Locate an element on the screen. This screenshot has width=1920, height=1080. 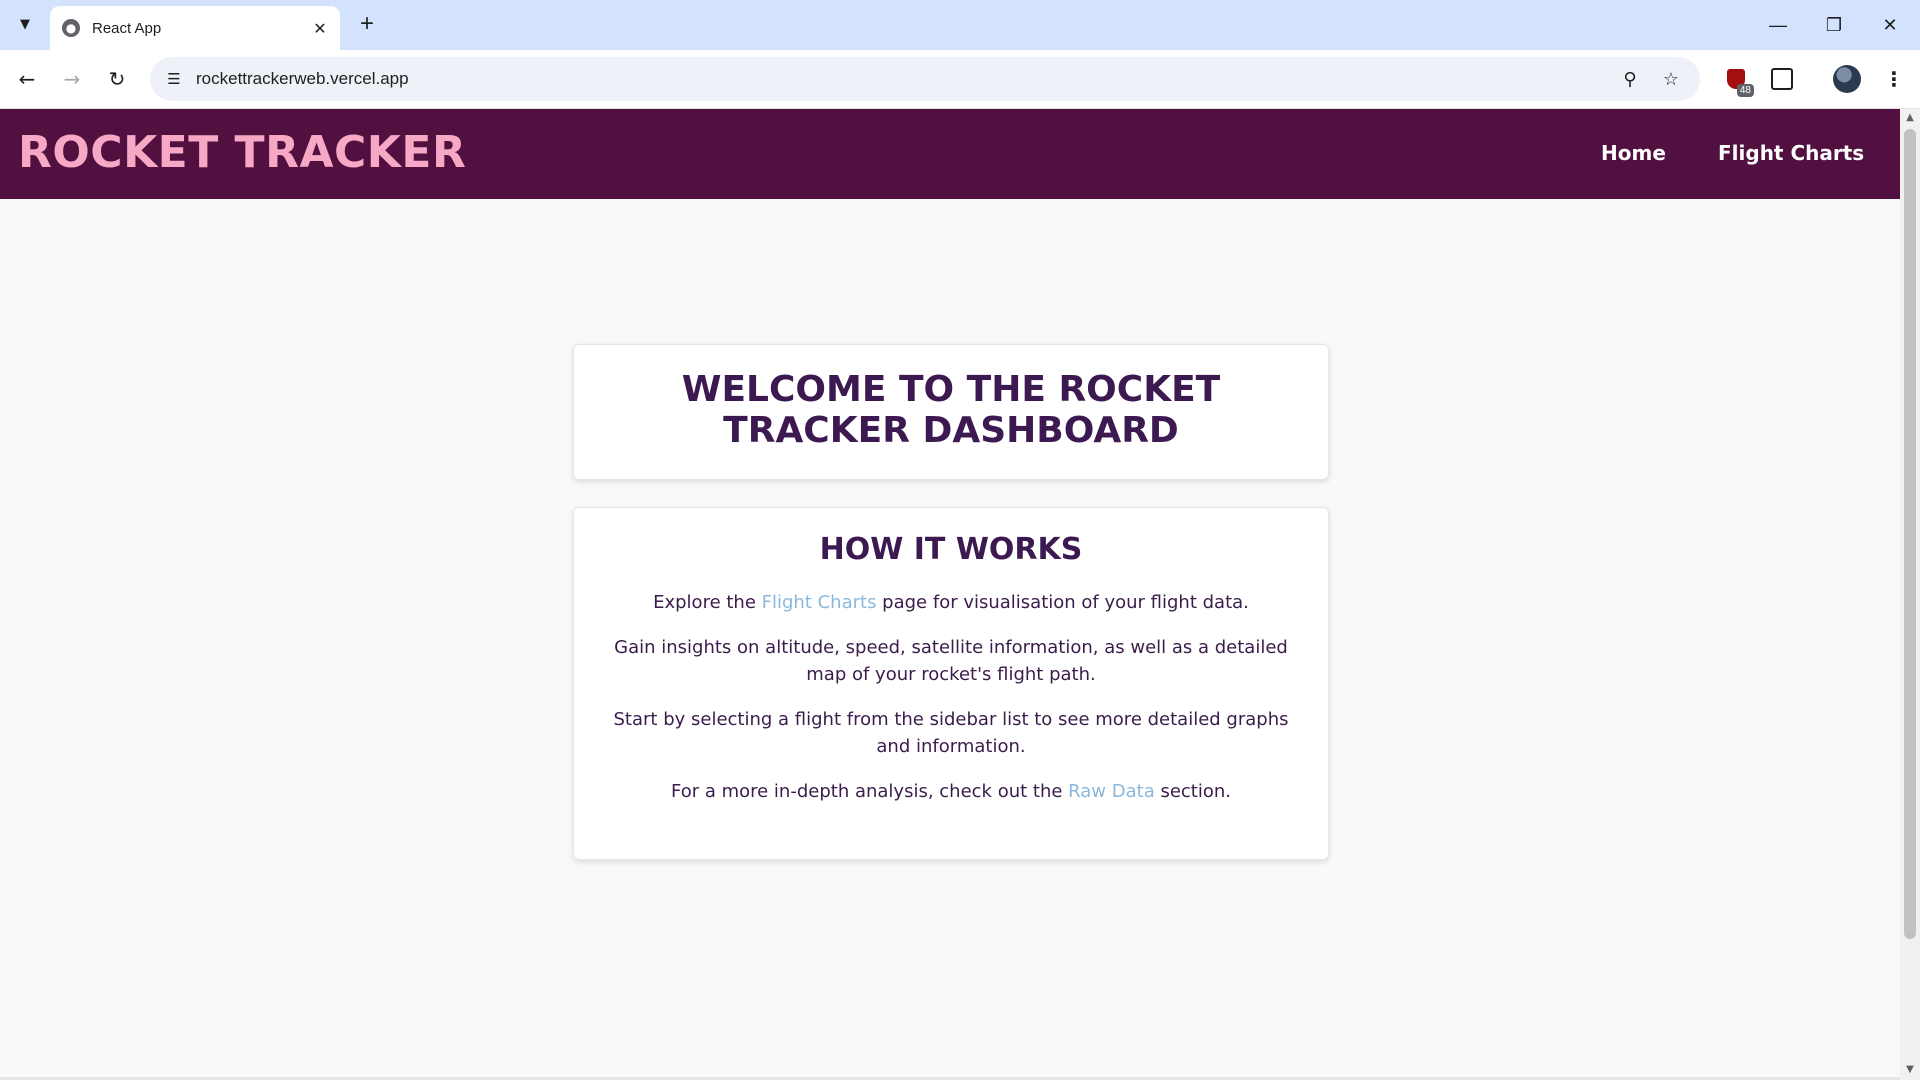
welcome-heading: WELCOME TO THE ROCKET TRACKER DASHBOARD is located at coordinates (951, 410).